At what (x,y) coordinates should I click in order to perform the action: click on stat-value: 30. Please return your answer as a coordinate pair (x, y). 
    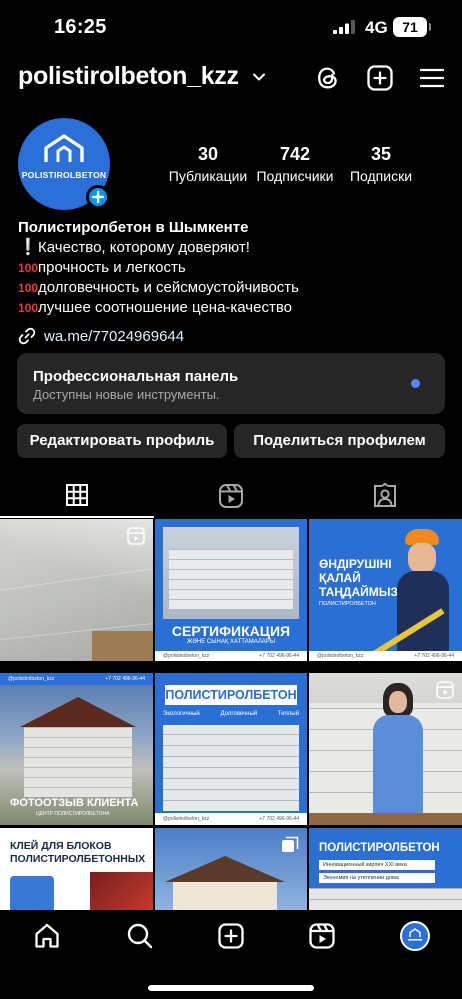
    Looking at the image, I should click on (208, 154).